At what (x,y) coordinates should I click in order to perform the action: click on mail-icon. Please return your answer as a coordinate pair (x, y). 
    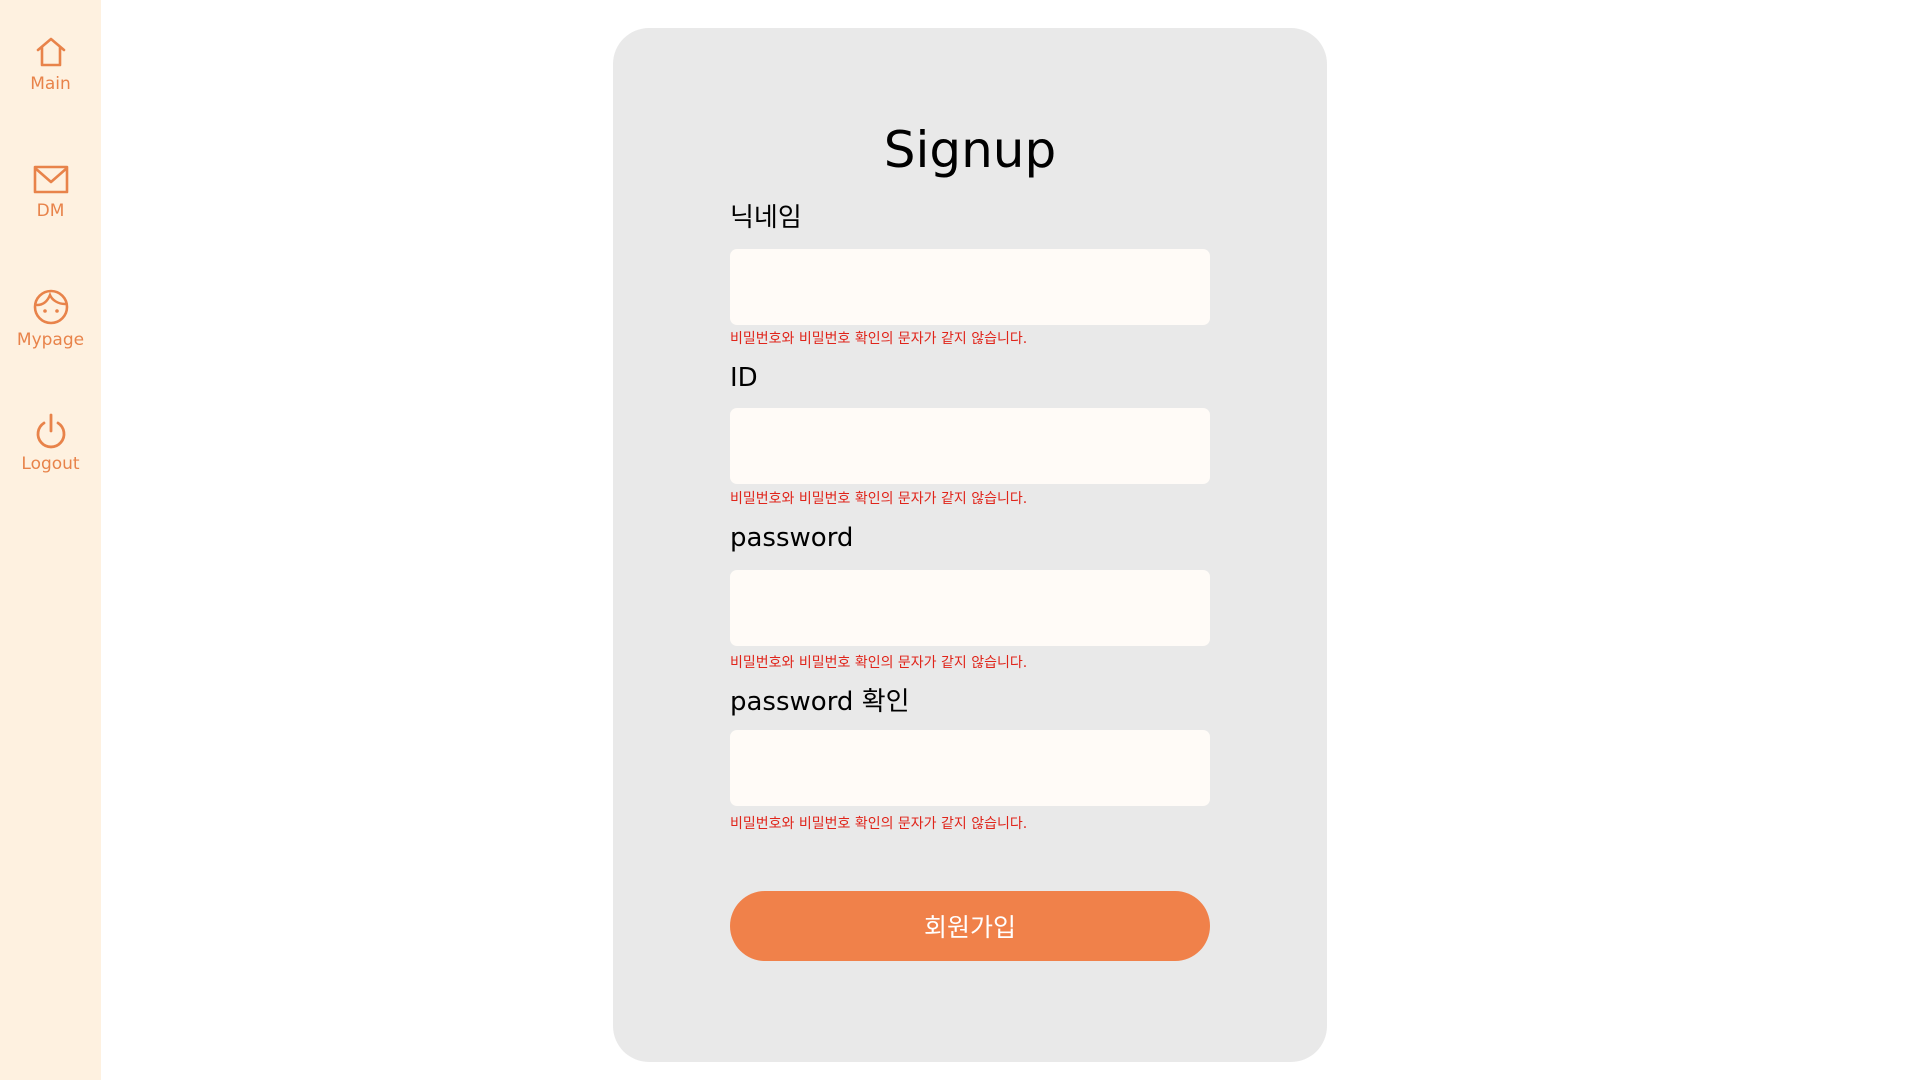
    Looking at the image, I should click on (50, 179).